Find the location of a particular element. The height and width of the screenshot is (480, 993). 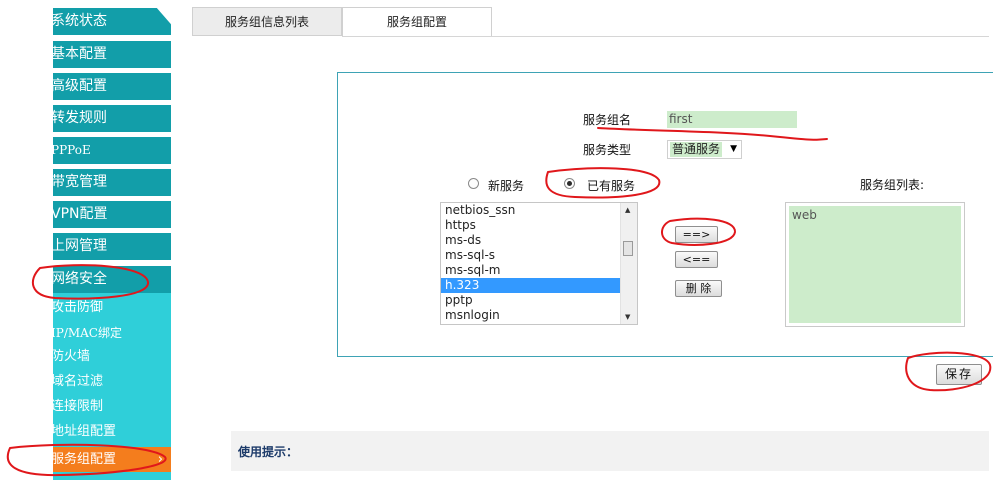

sidebar-item-label: 高级配置 is located at coordinates (80, 86).